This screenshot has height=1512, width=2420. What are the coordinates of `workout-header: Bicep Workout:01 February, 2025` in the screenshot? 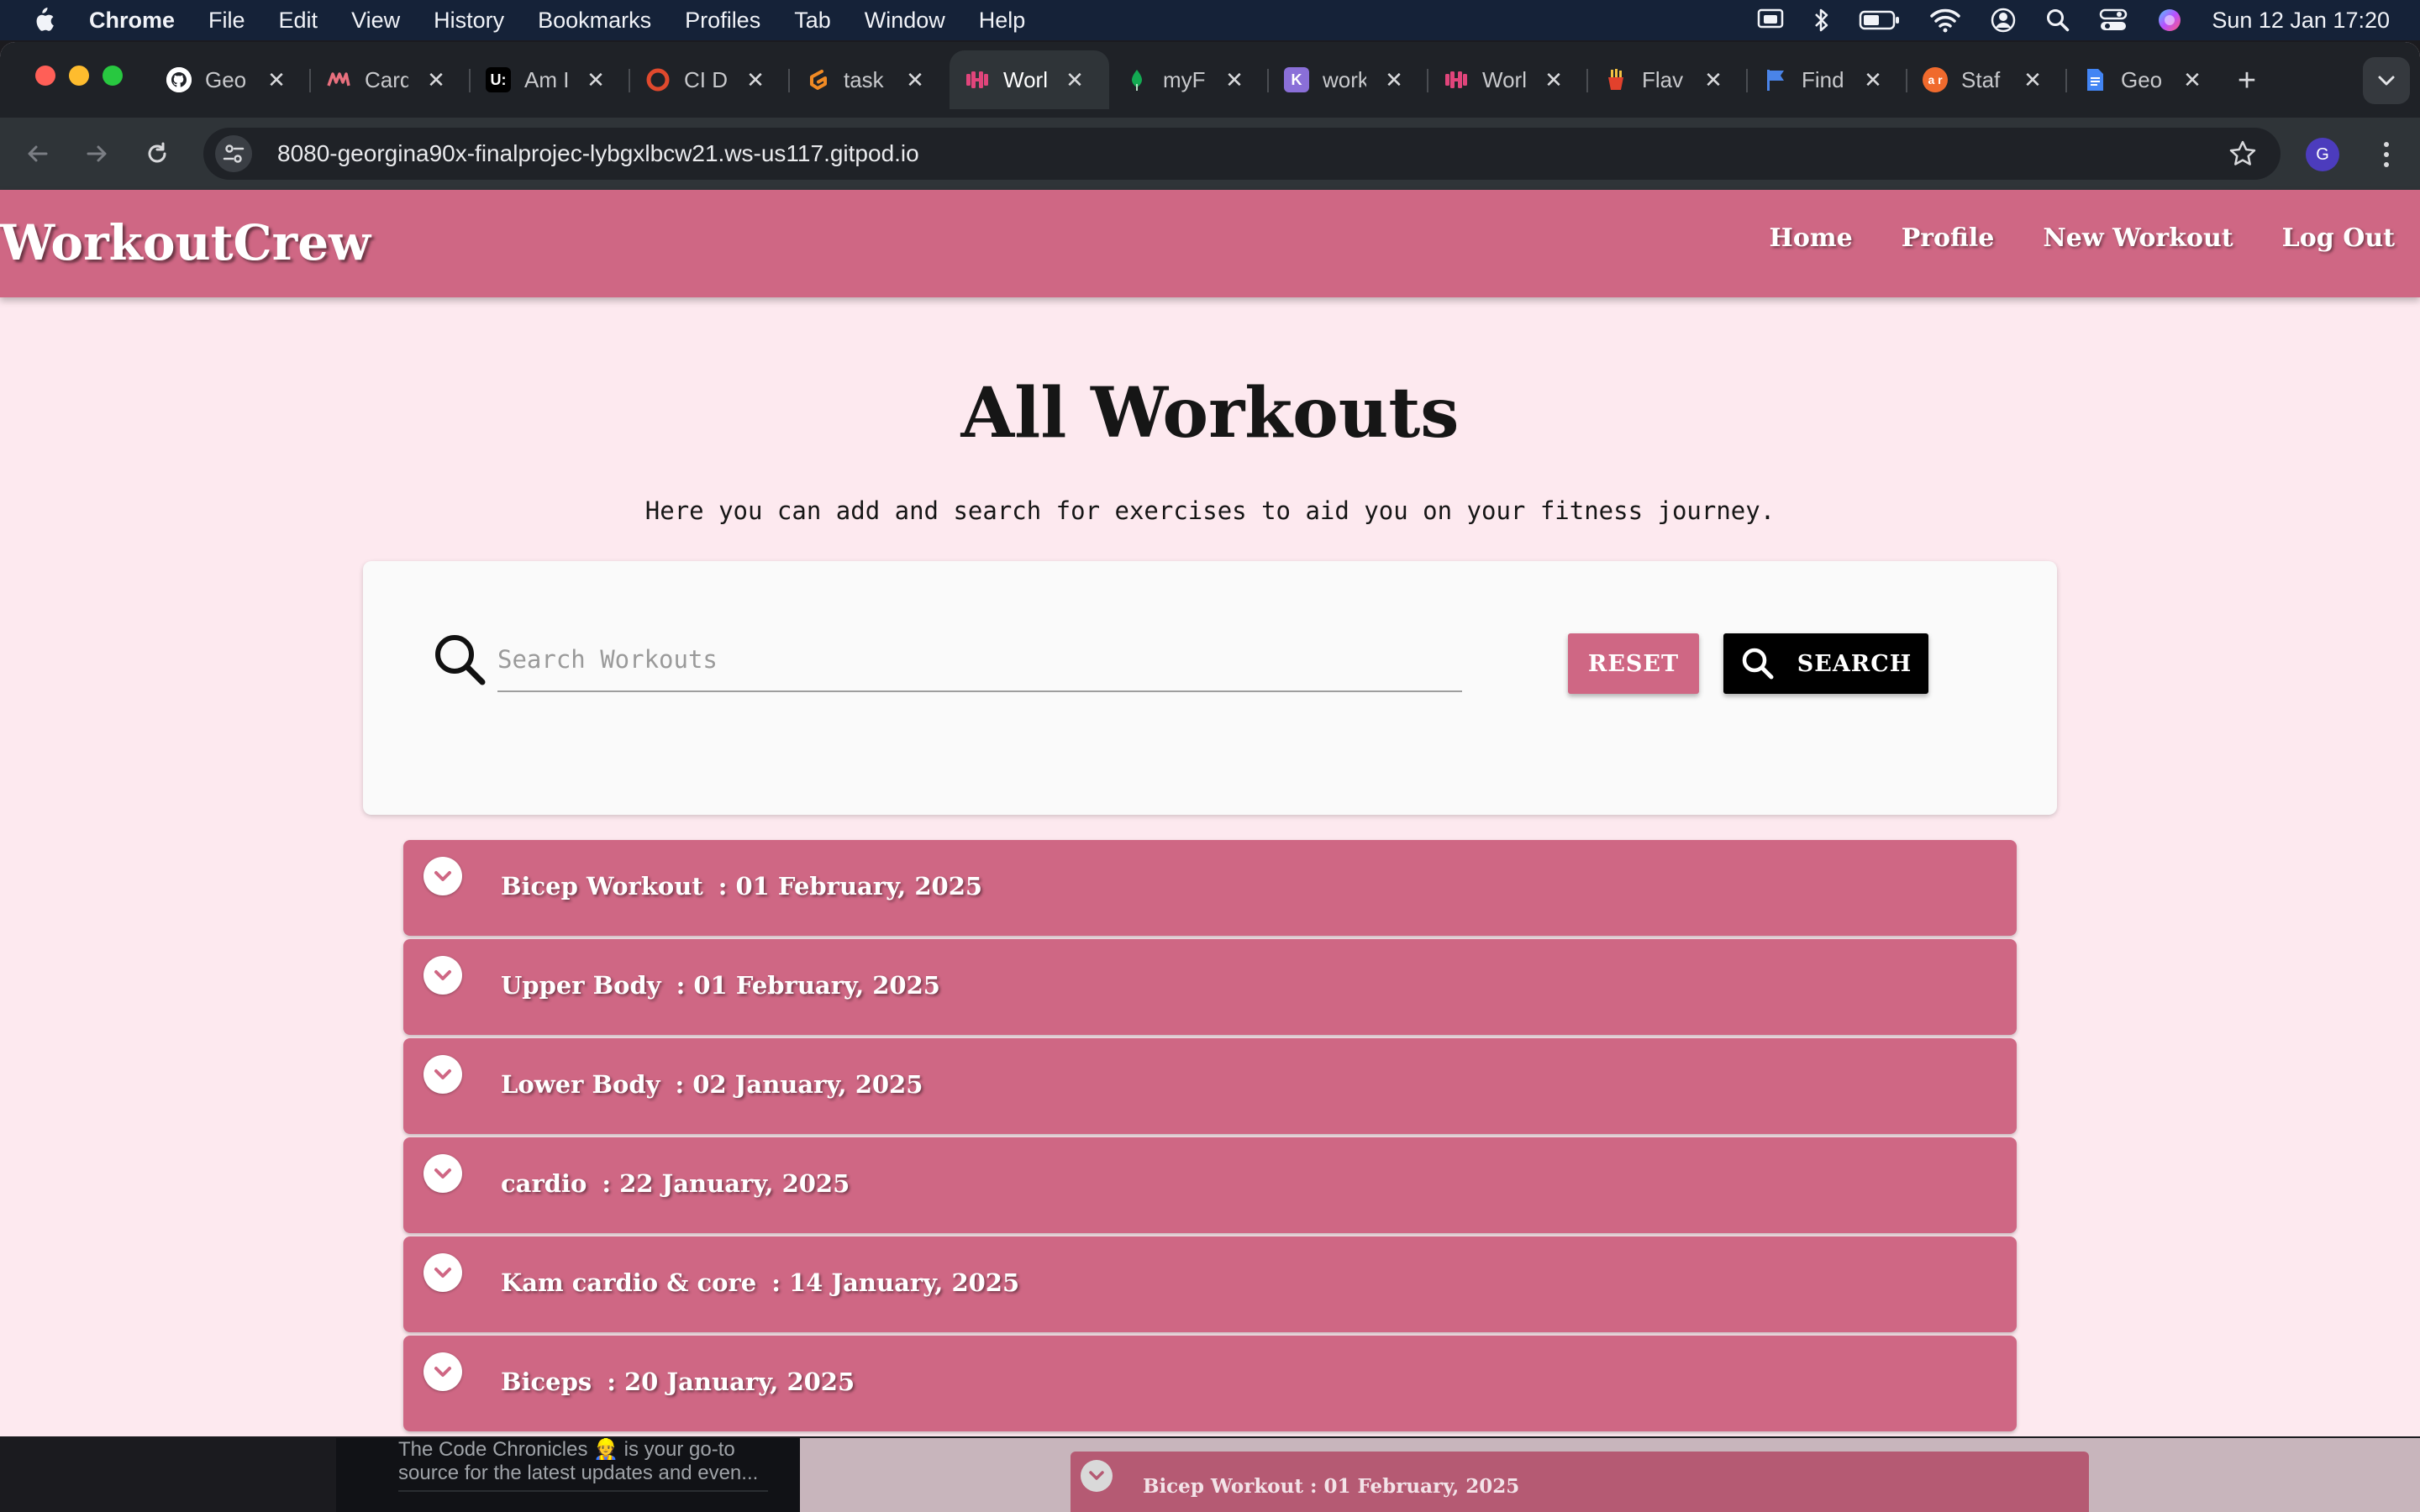 It's located at (741, 886).